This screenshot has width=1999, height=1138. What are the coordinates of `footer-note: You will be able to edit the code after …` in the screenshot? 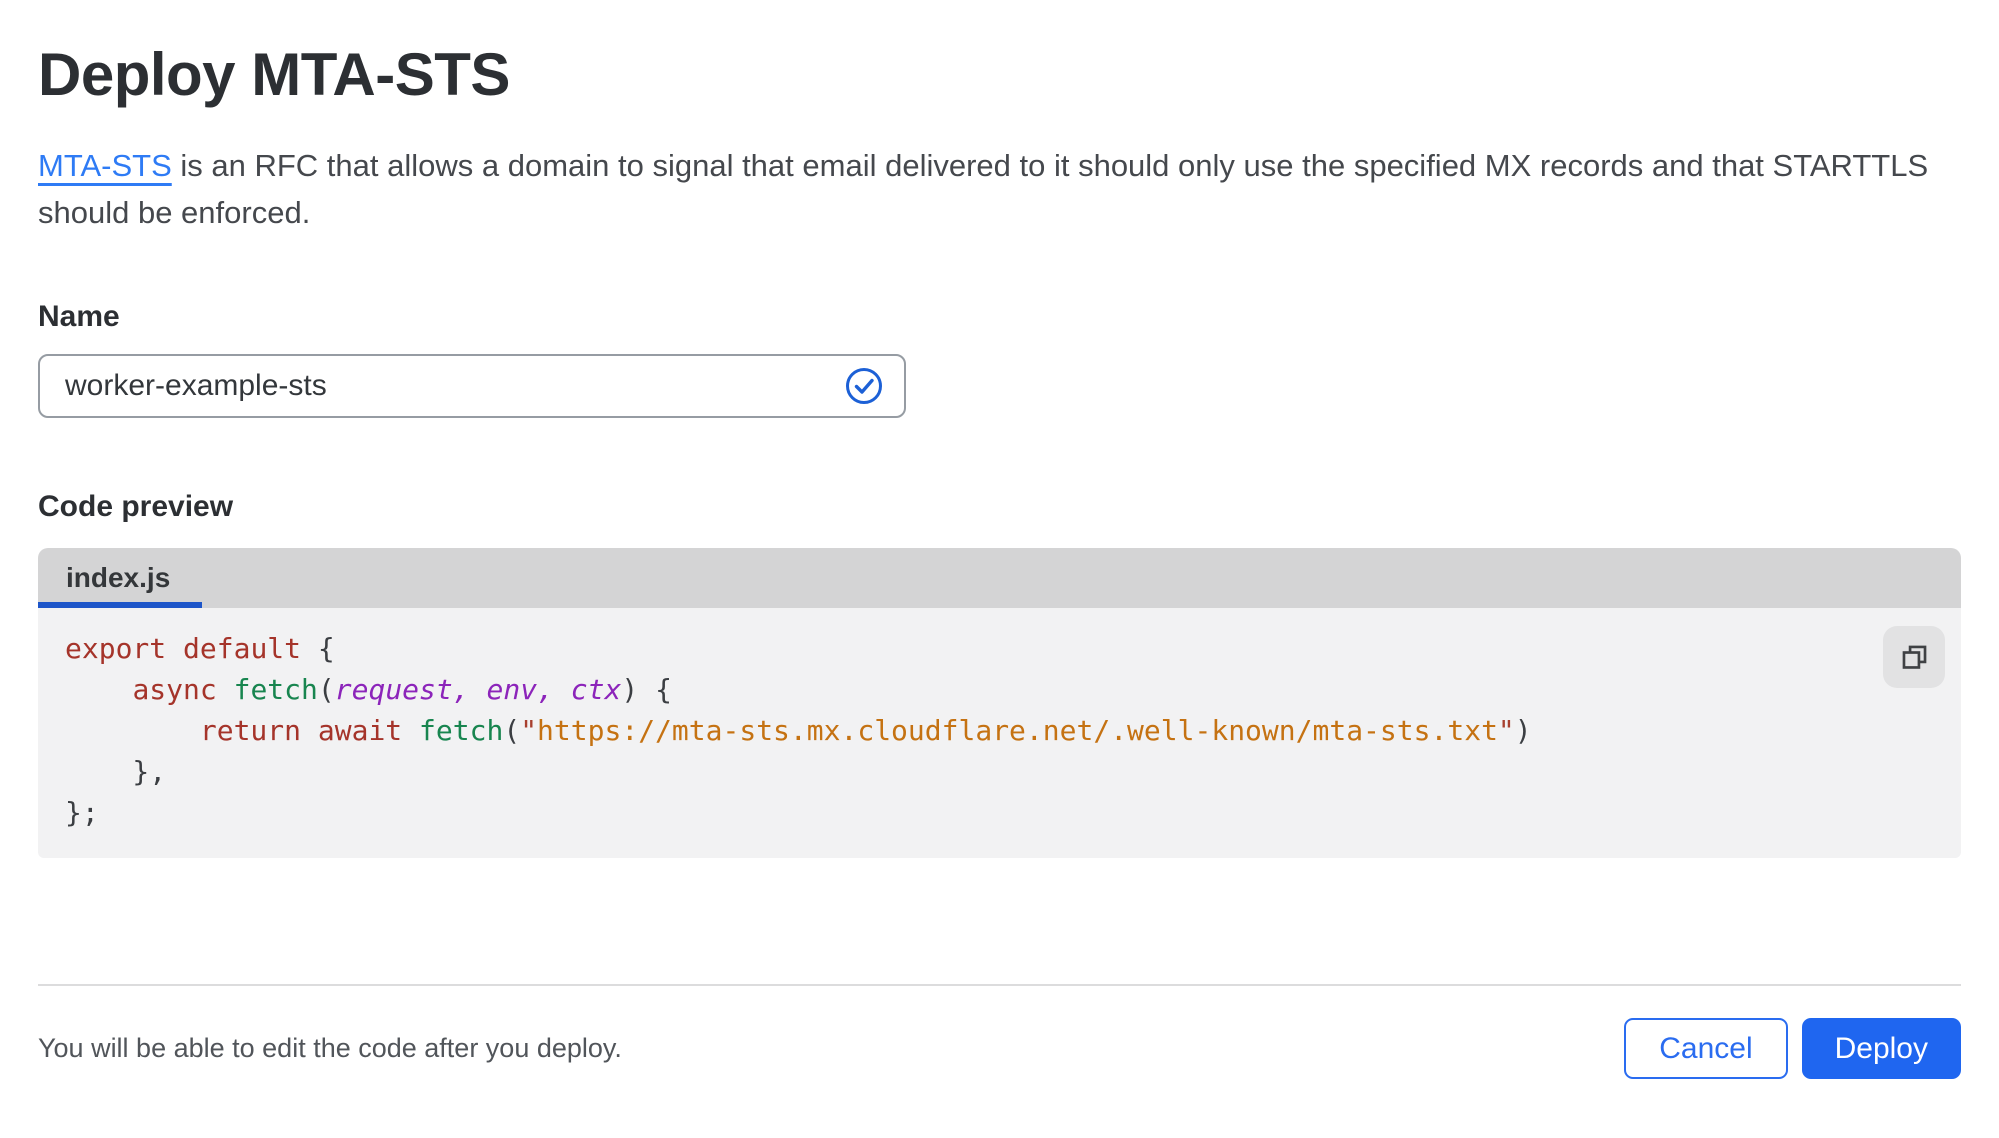 It's located at (330, 1048).